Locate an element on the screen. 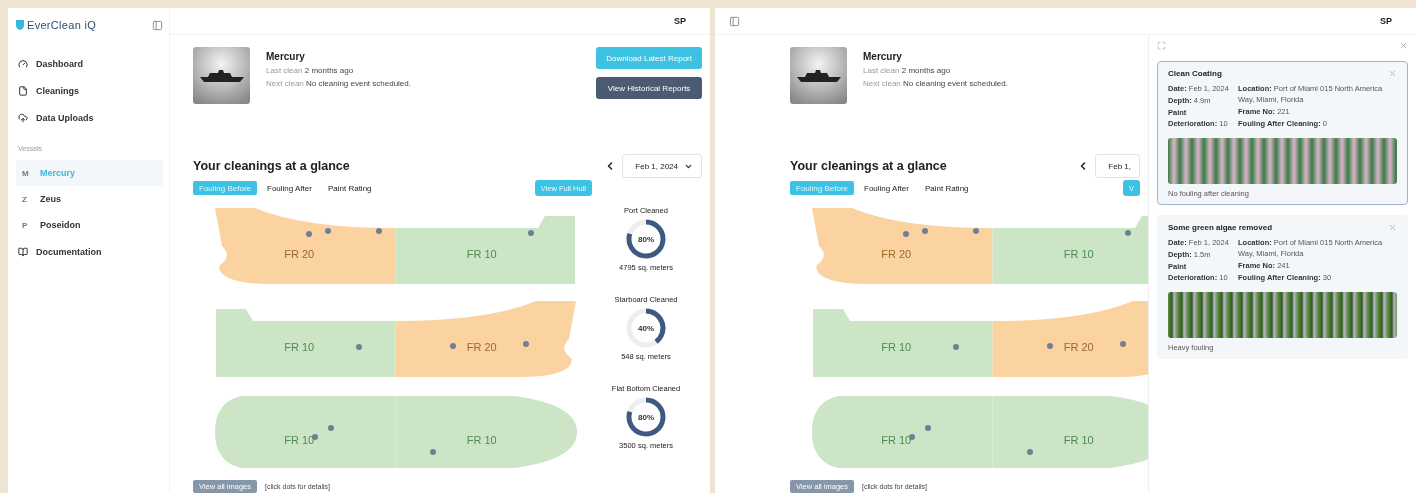 This screenshot has width=1416, height=493. vessel-initial: P is located at coordinates (25, 225).